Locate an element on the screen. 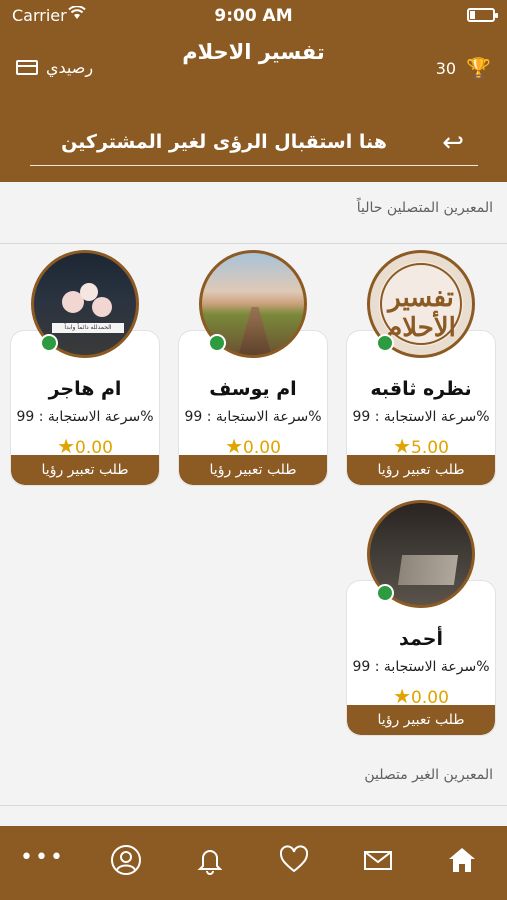 This screenshot has height=900, width=507. interpreter-name: ام يوسف is located at coordinates (253, 389).